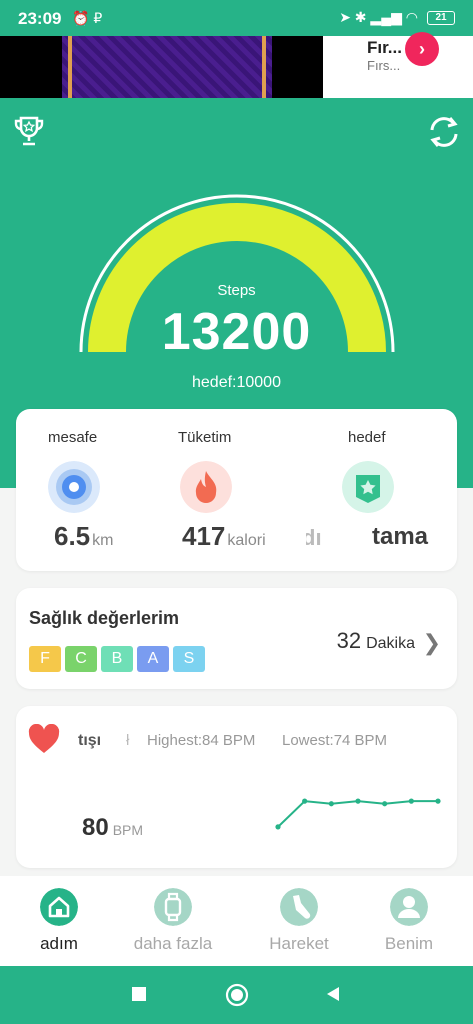 This screenshot has width=473, height=1024. I want to click on stat-value: 417 kalori, so click(224, 536).